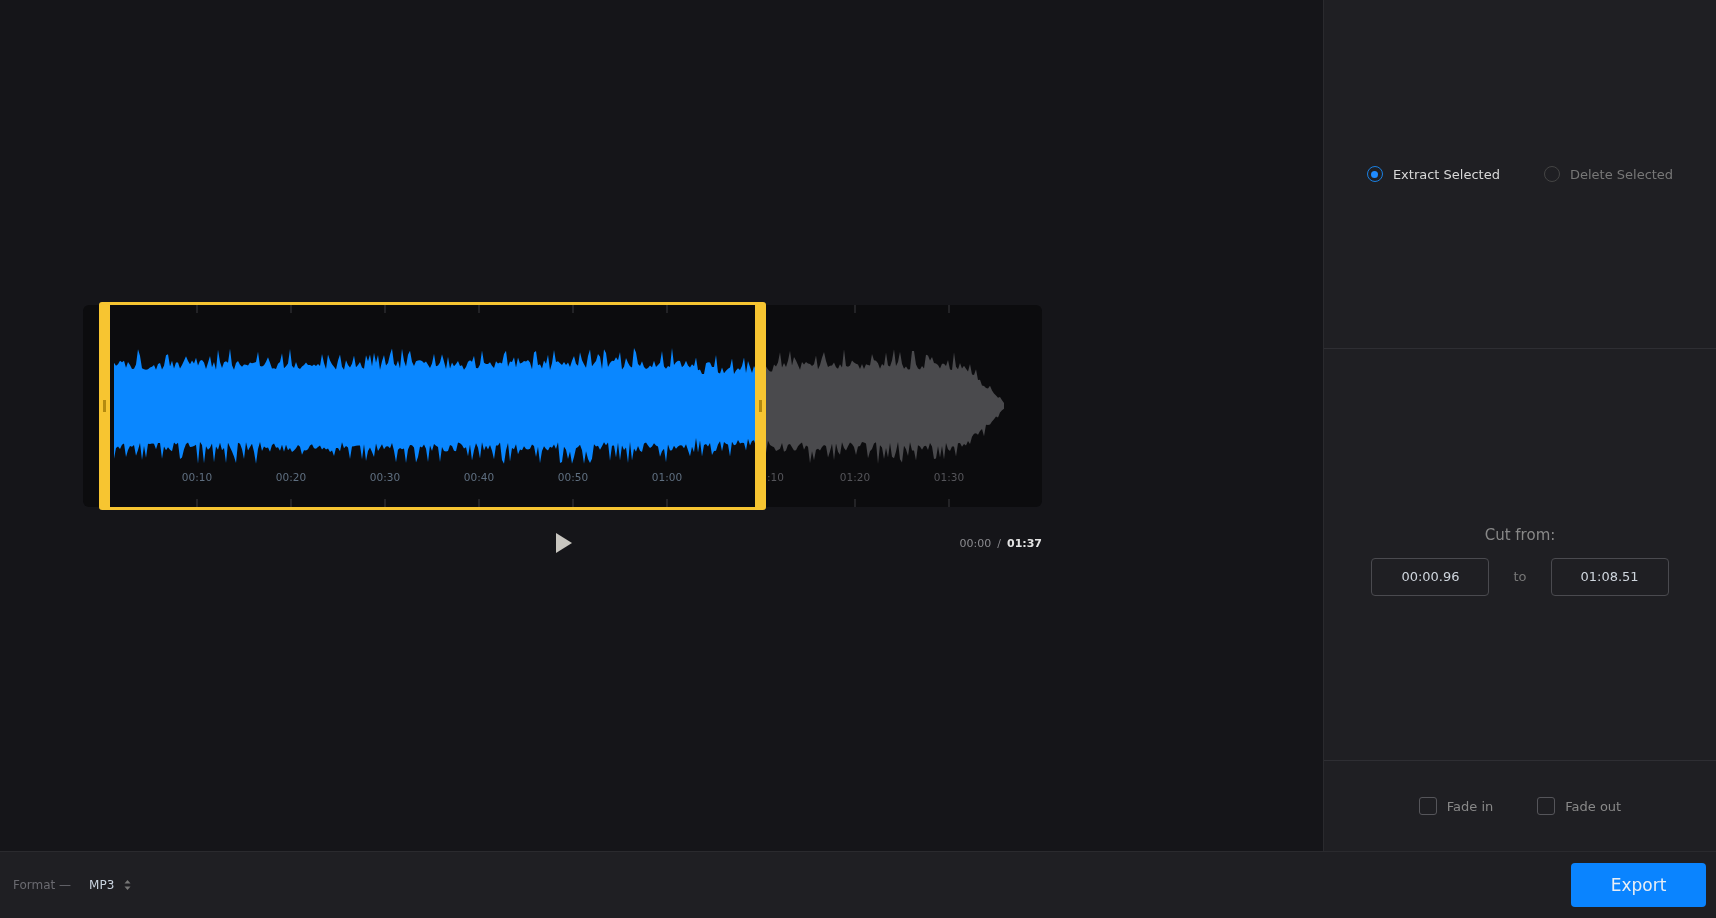  Describe the element at coordinates (1621, 174) in the screenshot. I see `option-label: Delete Selected` at that location.